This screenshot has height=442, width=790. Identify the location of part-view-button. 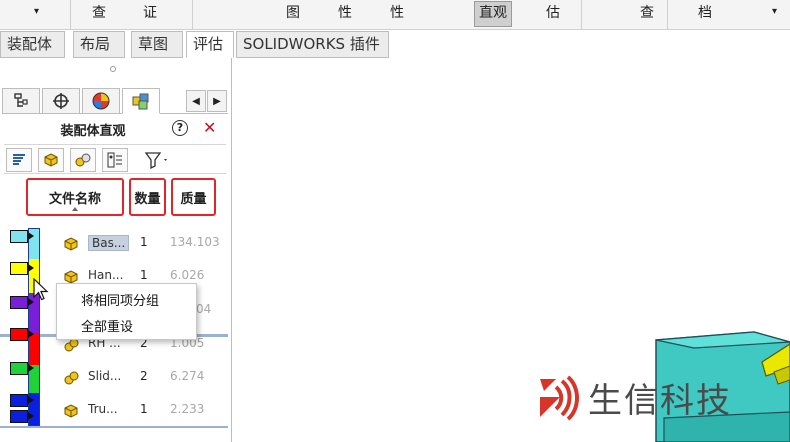
(51, 160).